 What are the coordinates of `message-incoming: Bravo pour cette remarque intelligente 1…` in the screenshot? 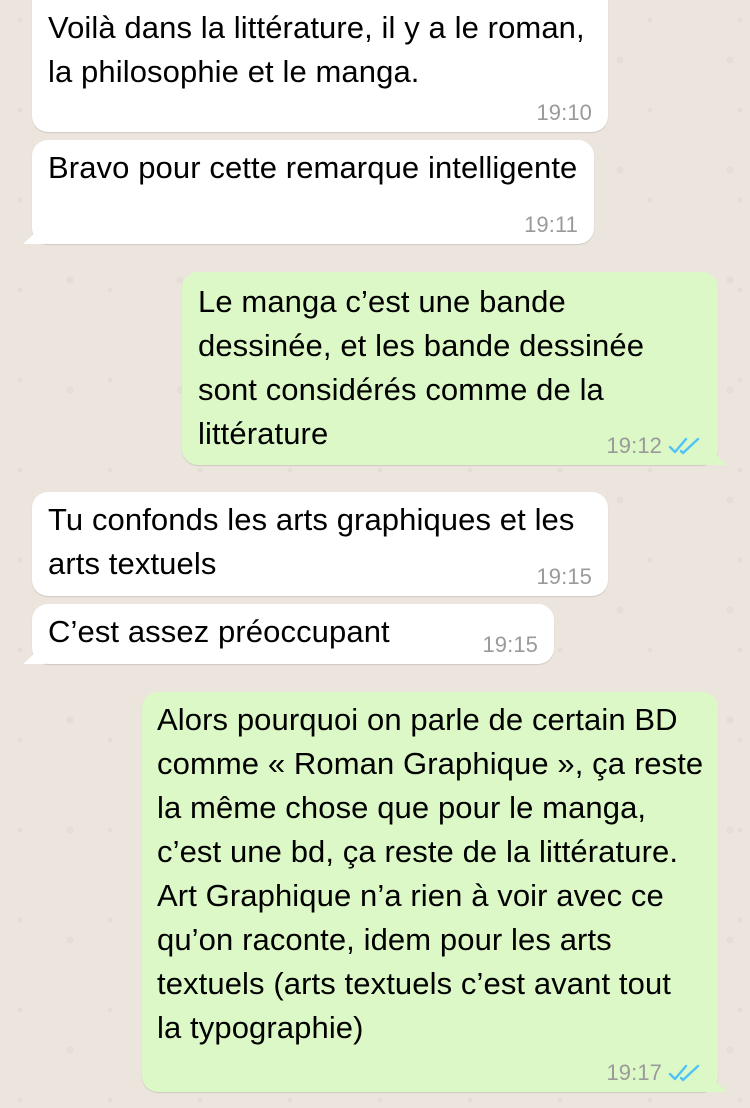 It's located at (313, 192).